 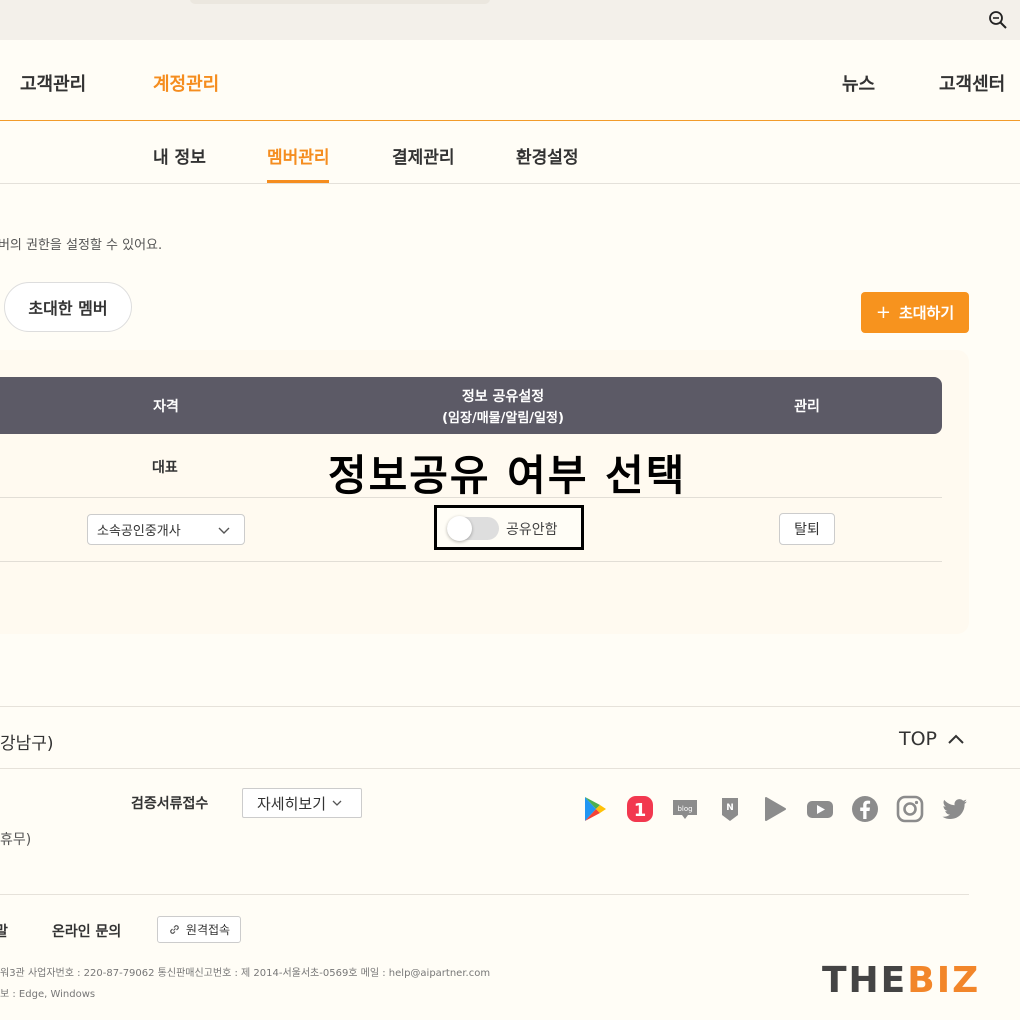 What do you see at coordinates (998, 20) in the screenshot?
I see `zoom-out-icon` at bounding box center [998, 20].